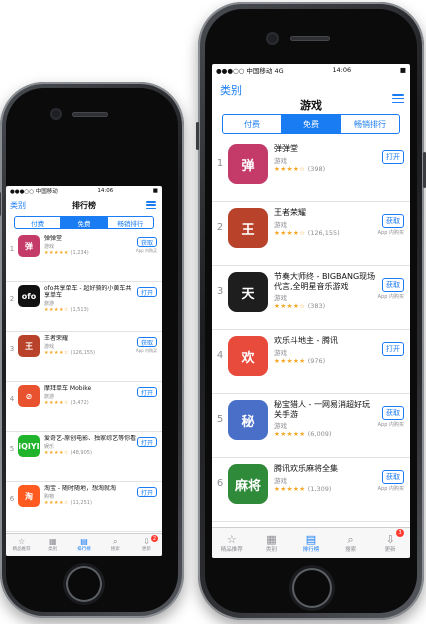 Image resolution: width=426 pixels, height=624 pixels. What do you see at coordinates (326, 478) in the screenshot?
I see `app-info: 腾讯欢乐麻将全集 游戏 ★★★★★ (1,309)` at bounding box center [326, 478].